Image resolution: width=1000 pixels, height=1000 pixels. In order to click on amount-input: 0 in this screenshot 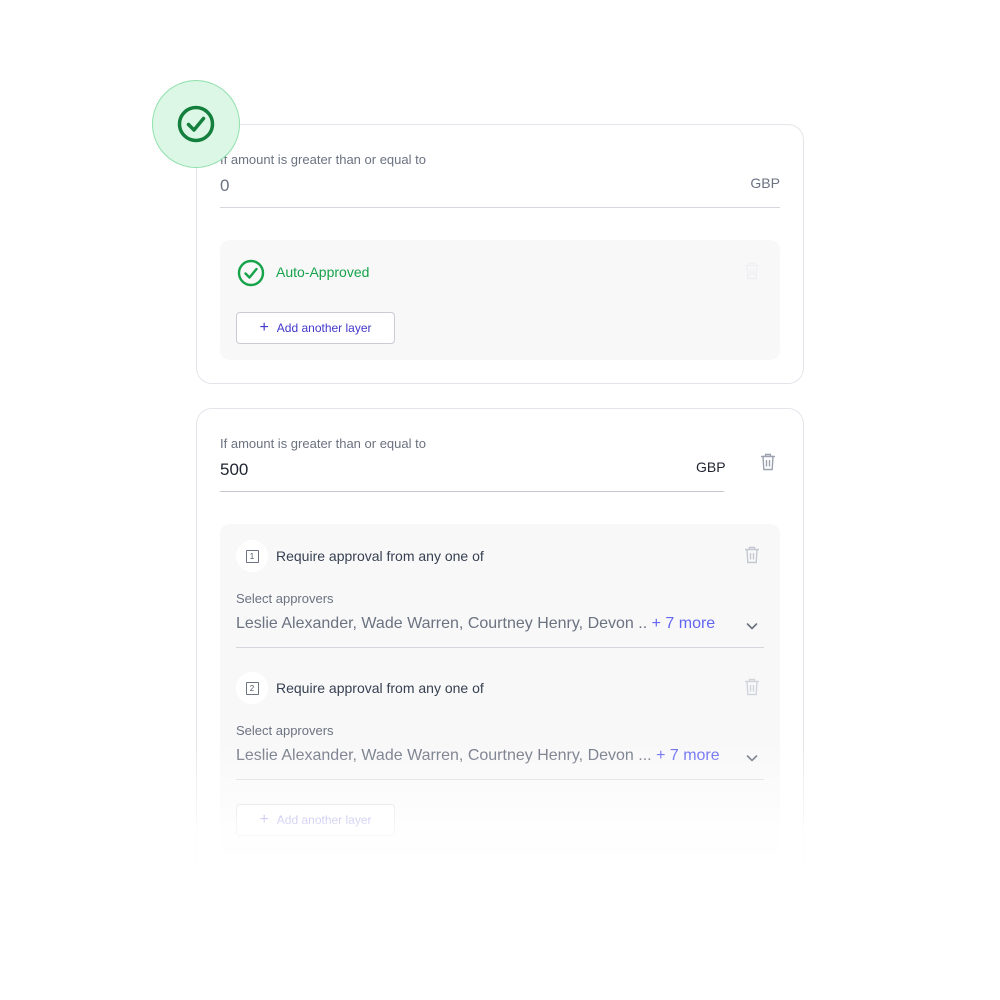, I will do `click(224, 186)`.